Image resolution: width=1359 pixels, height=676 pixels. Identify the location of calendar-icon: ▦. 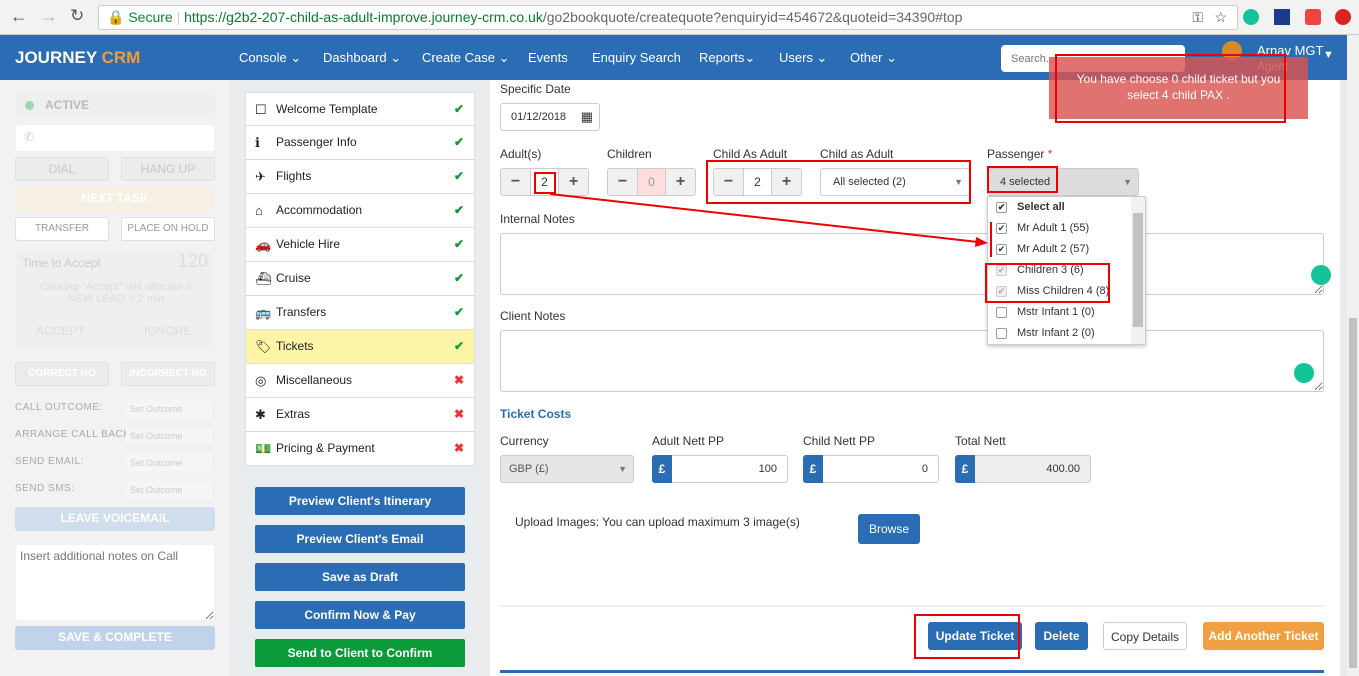
(587, 117).